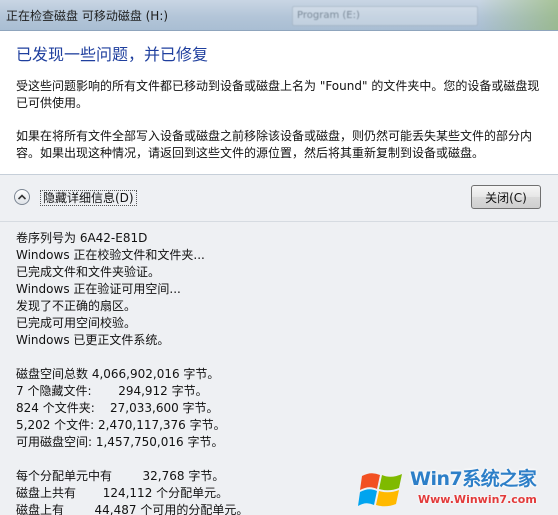 The height and width of the screenshot is (515, 558). What do you see at coordinates (120, 476) in the screenshot?
I see `log-line: 每个分配单元中有 32,768 字节。` at bounding box center [120, 476].